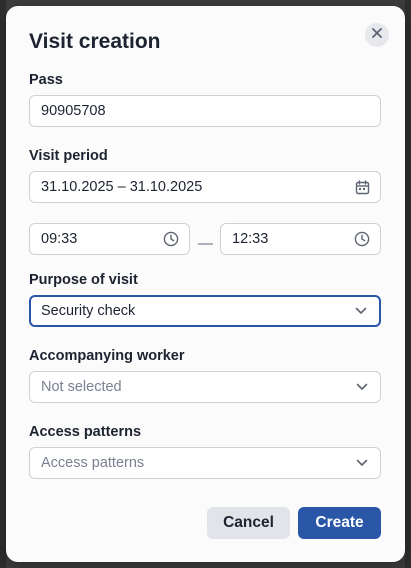  What do you see at coordinates (250, 239) in the screenshot?
I see `time-to-value: 12:33` at bounding box center [250, 239].